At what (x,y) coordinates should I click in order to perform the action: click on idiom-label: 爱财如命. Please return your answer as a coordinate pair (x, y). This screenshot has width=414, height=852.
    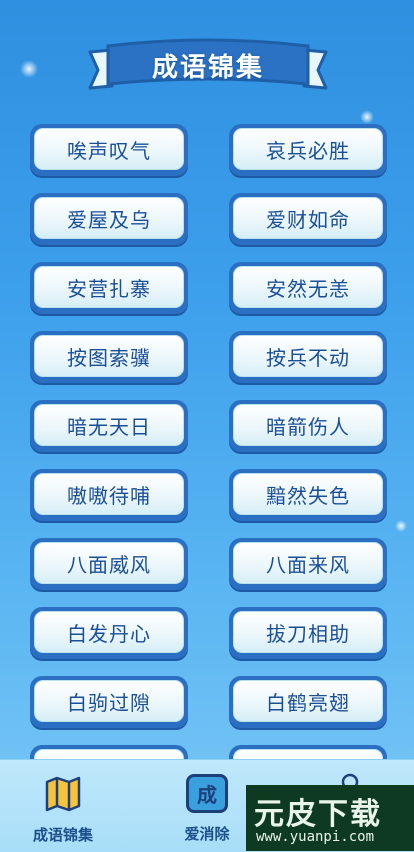
    Looking at the image, I should click on (308, 218).